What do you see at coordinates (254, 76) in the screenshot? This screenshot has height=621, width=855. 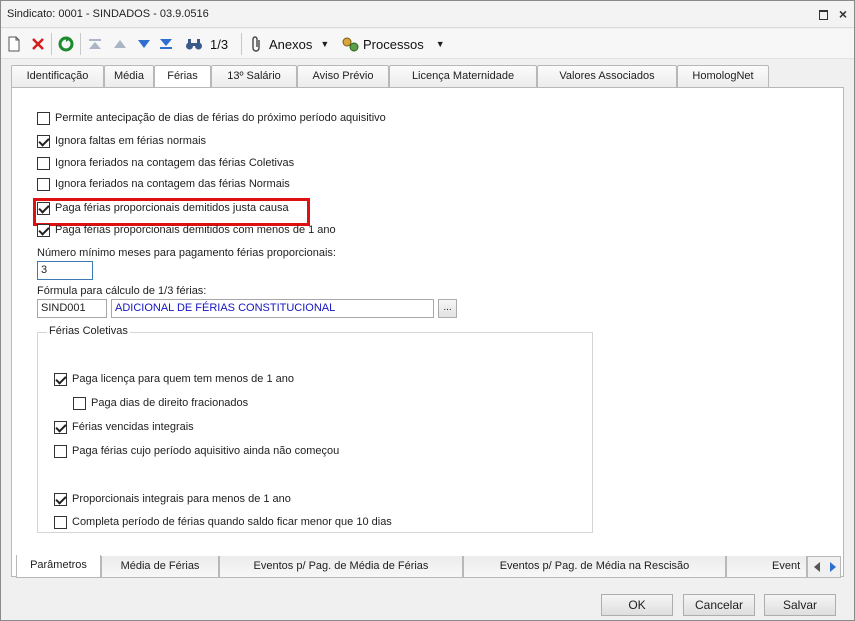 I see `tab-13-salario: 13º Salário` at bounding box center [254, 76].